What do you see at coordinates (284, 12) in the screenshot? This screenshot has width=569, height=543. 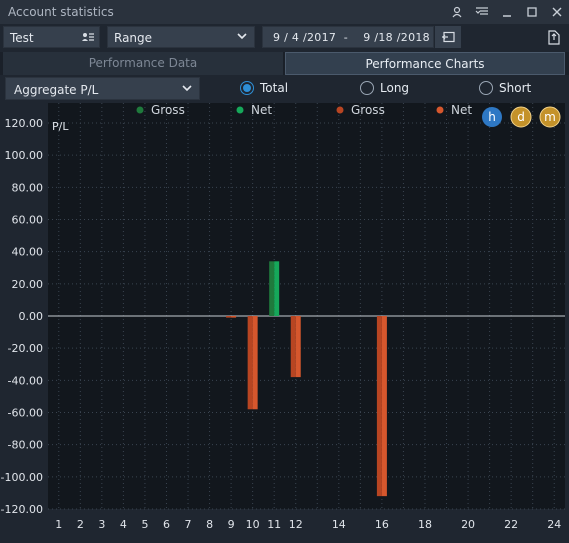 I see `title-bar: Account statistics` at bounding box center [284, 12].